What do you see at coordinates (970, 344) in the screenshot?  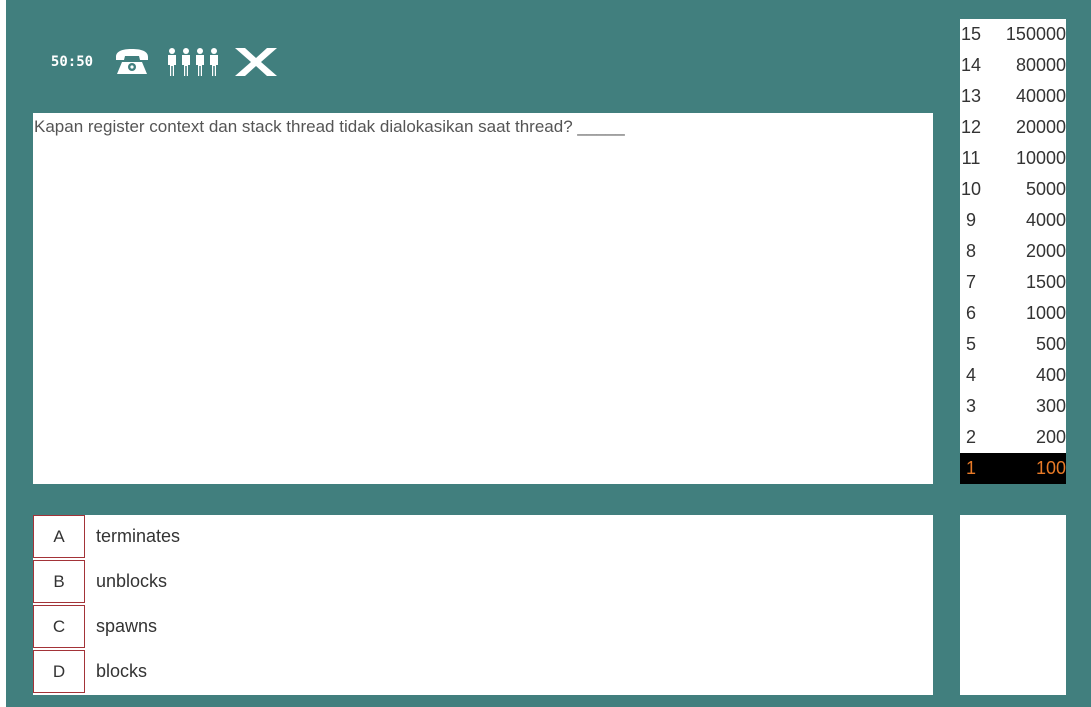 I see `prize-level: 5` at bounding box center [970, 344].